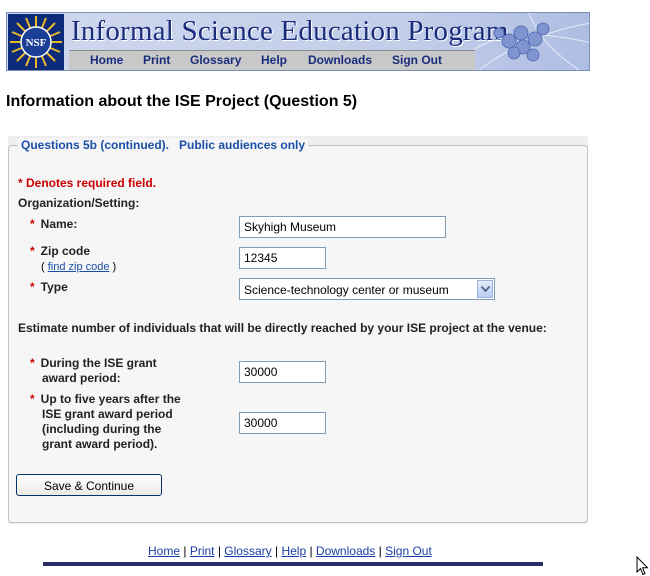  What do you see at coordinates (100, 444) in the screenshot?
I see `after-grant-label-line4: grant award period).` at bounding box center [100, 444].